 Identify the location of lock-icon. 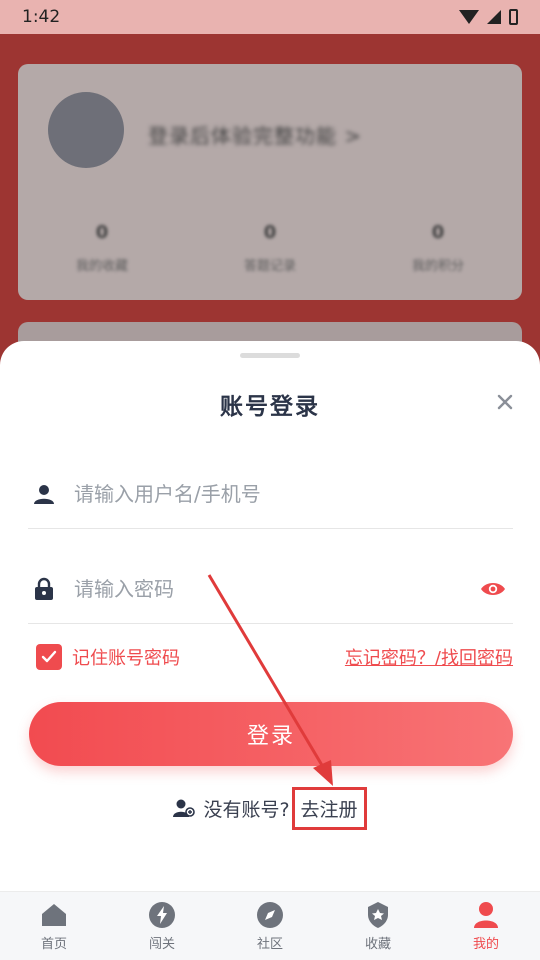
(44, 589).